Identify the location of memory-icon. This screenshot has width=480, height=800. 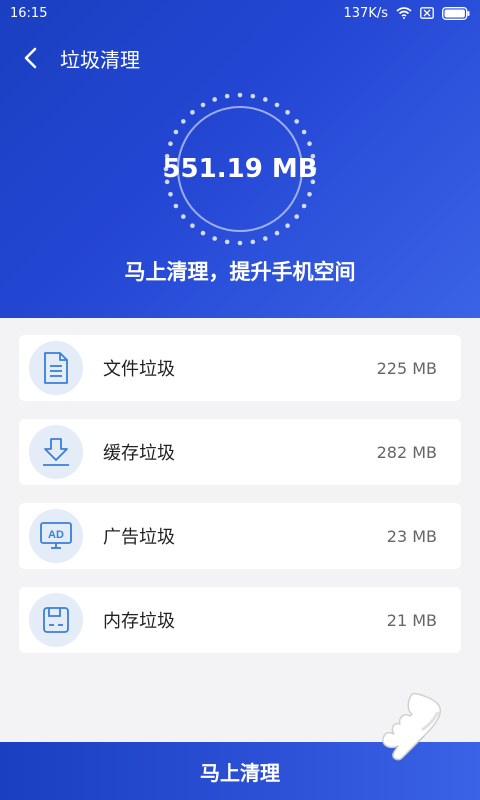
(56, 620).